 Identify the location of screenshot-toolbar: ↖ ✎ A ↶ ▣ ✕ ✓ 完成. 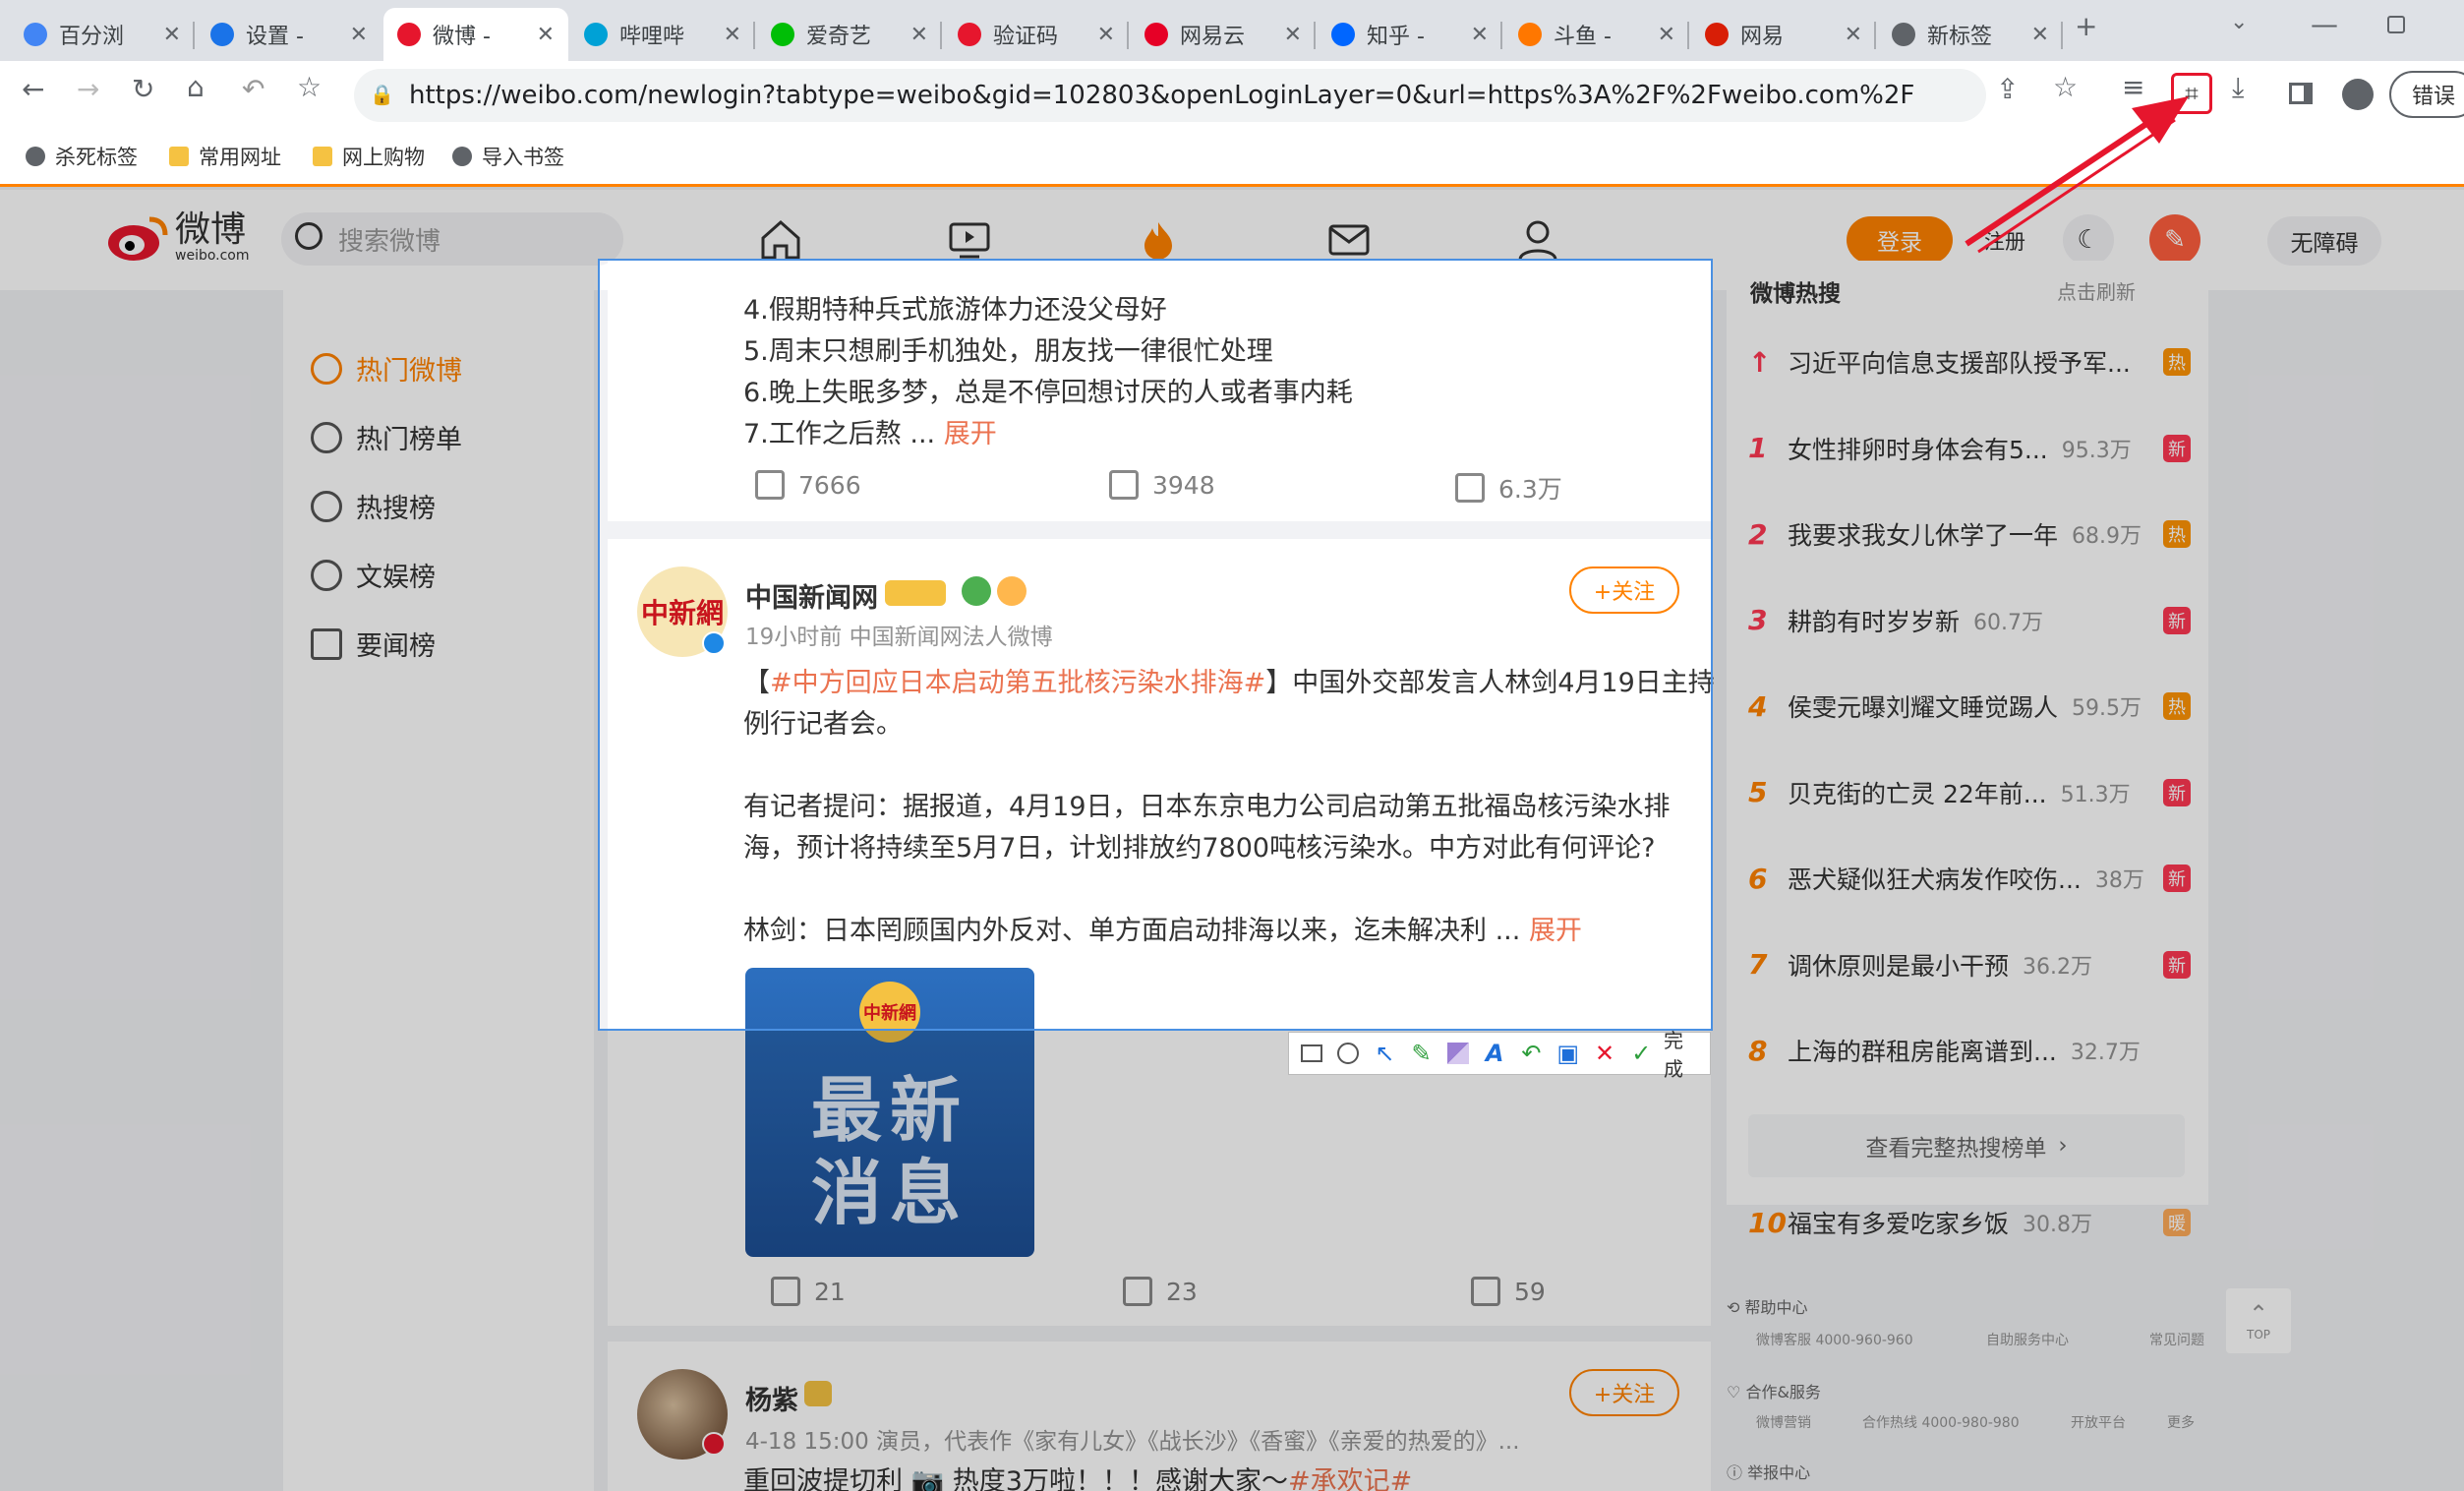
(1499, 1055).